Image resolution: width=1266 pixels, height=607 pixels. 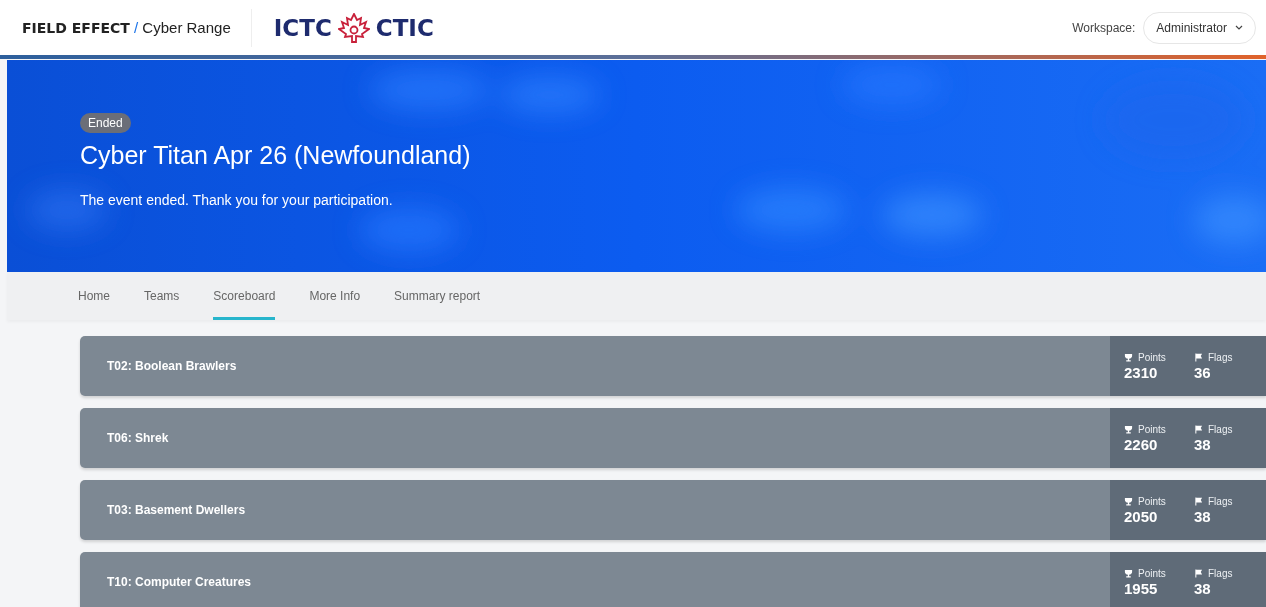 What do you see at coordinates (105, 123) in the screenshot?
I see `status-badge: Ended` at bounding box center [105, 123].